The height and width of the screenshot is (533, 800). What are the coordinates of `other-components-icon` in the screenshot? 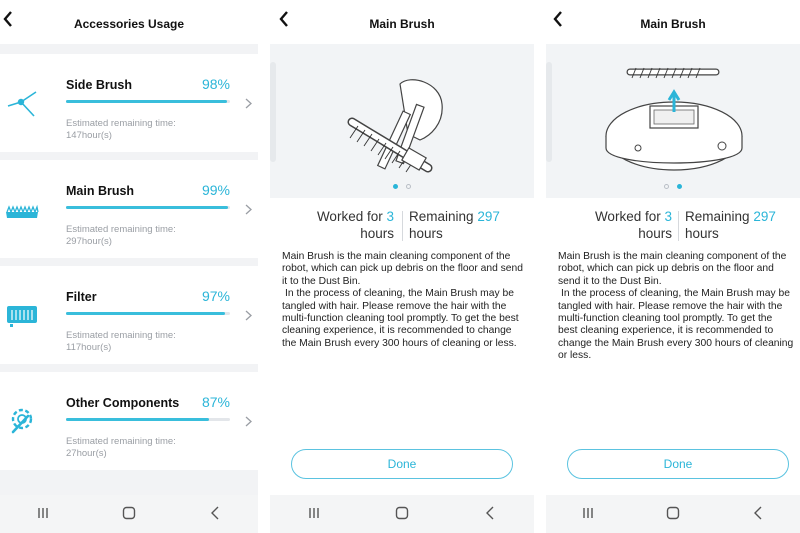 It's located at (22, 421).